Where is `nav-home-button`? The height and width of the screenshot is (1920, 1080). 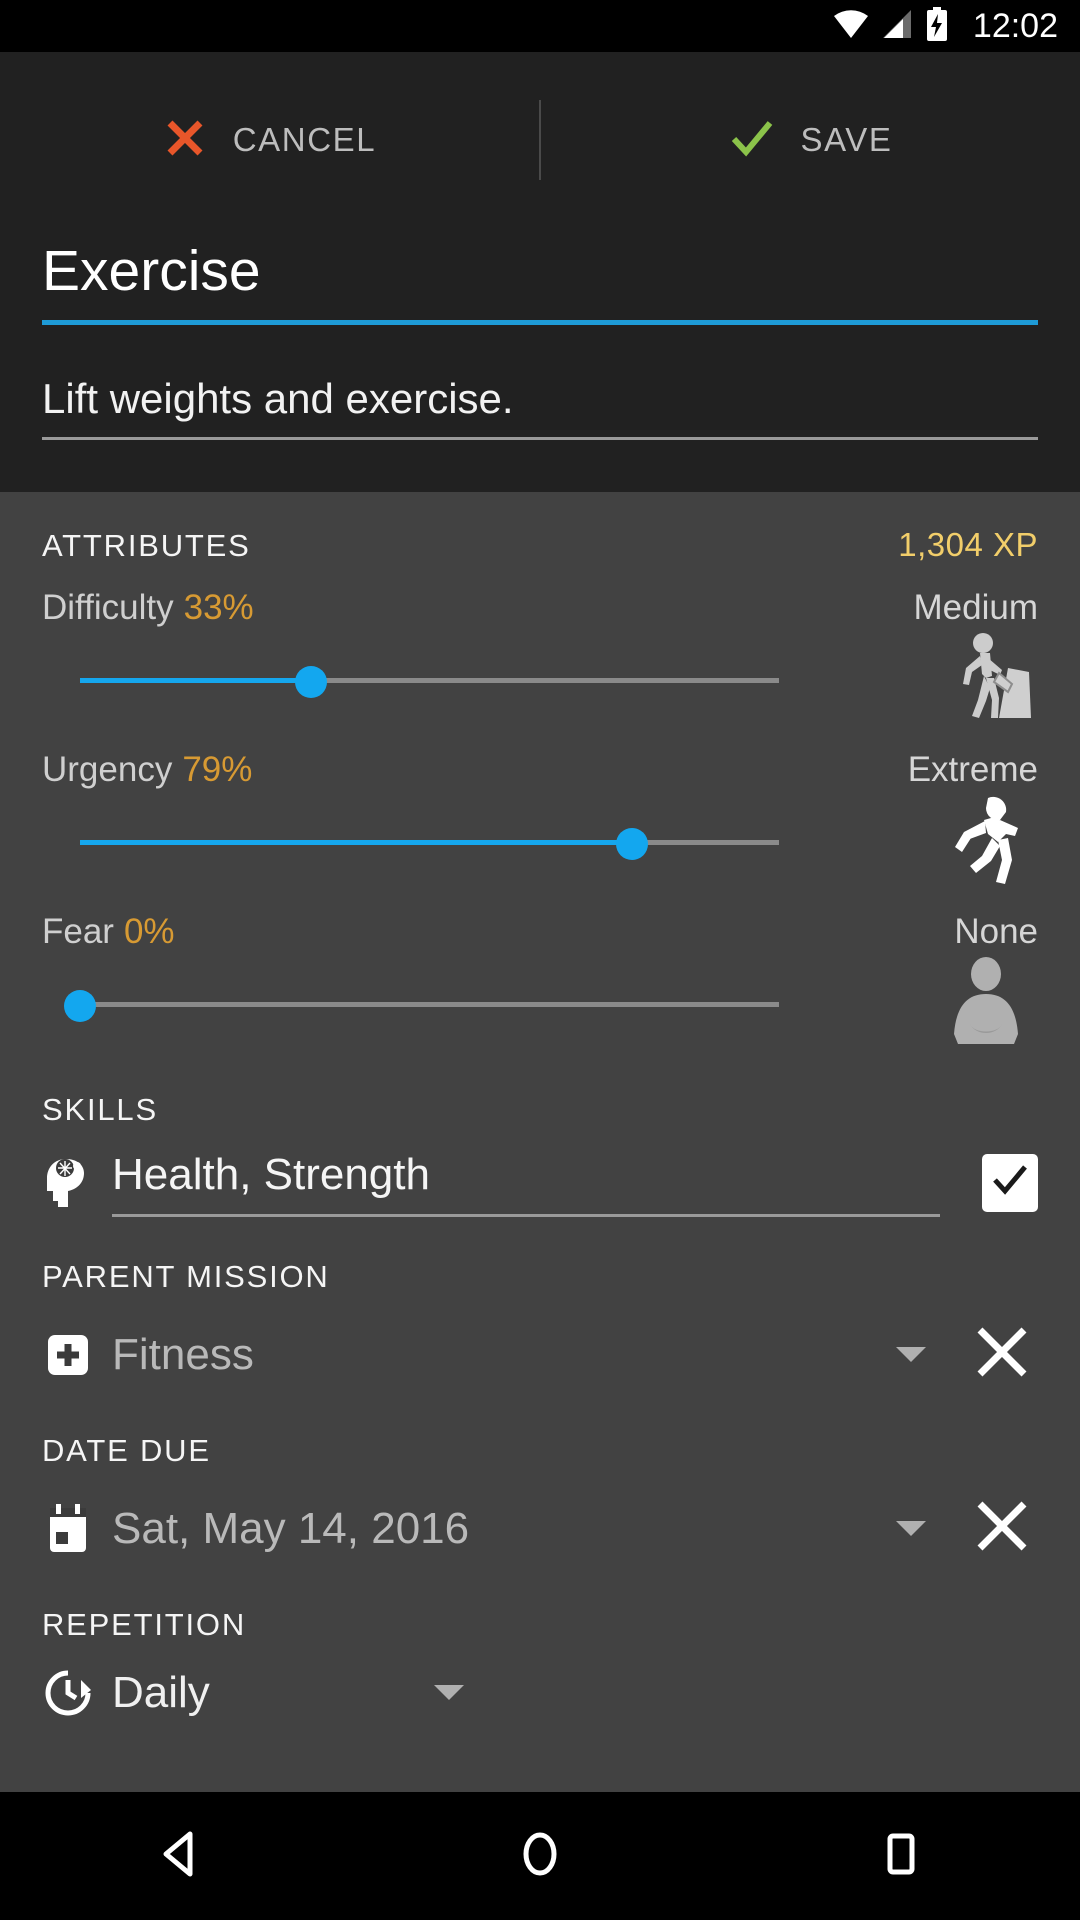
nav-home-button is located at coordinates (540, 1856).